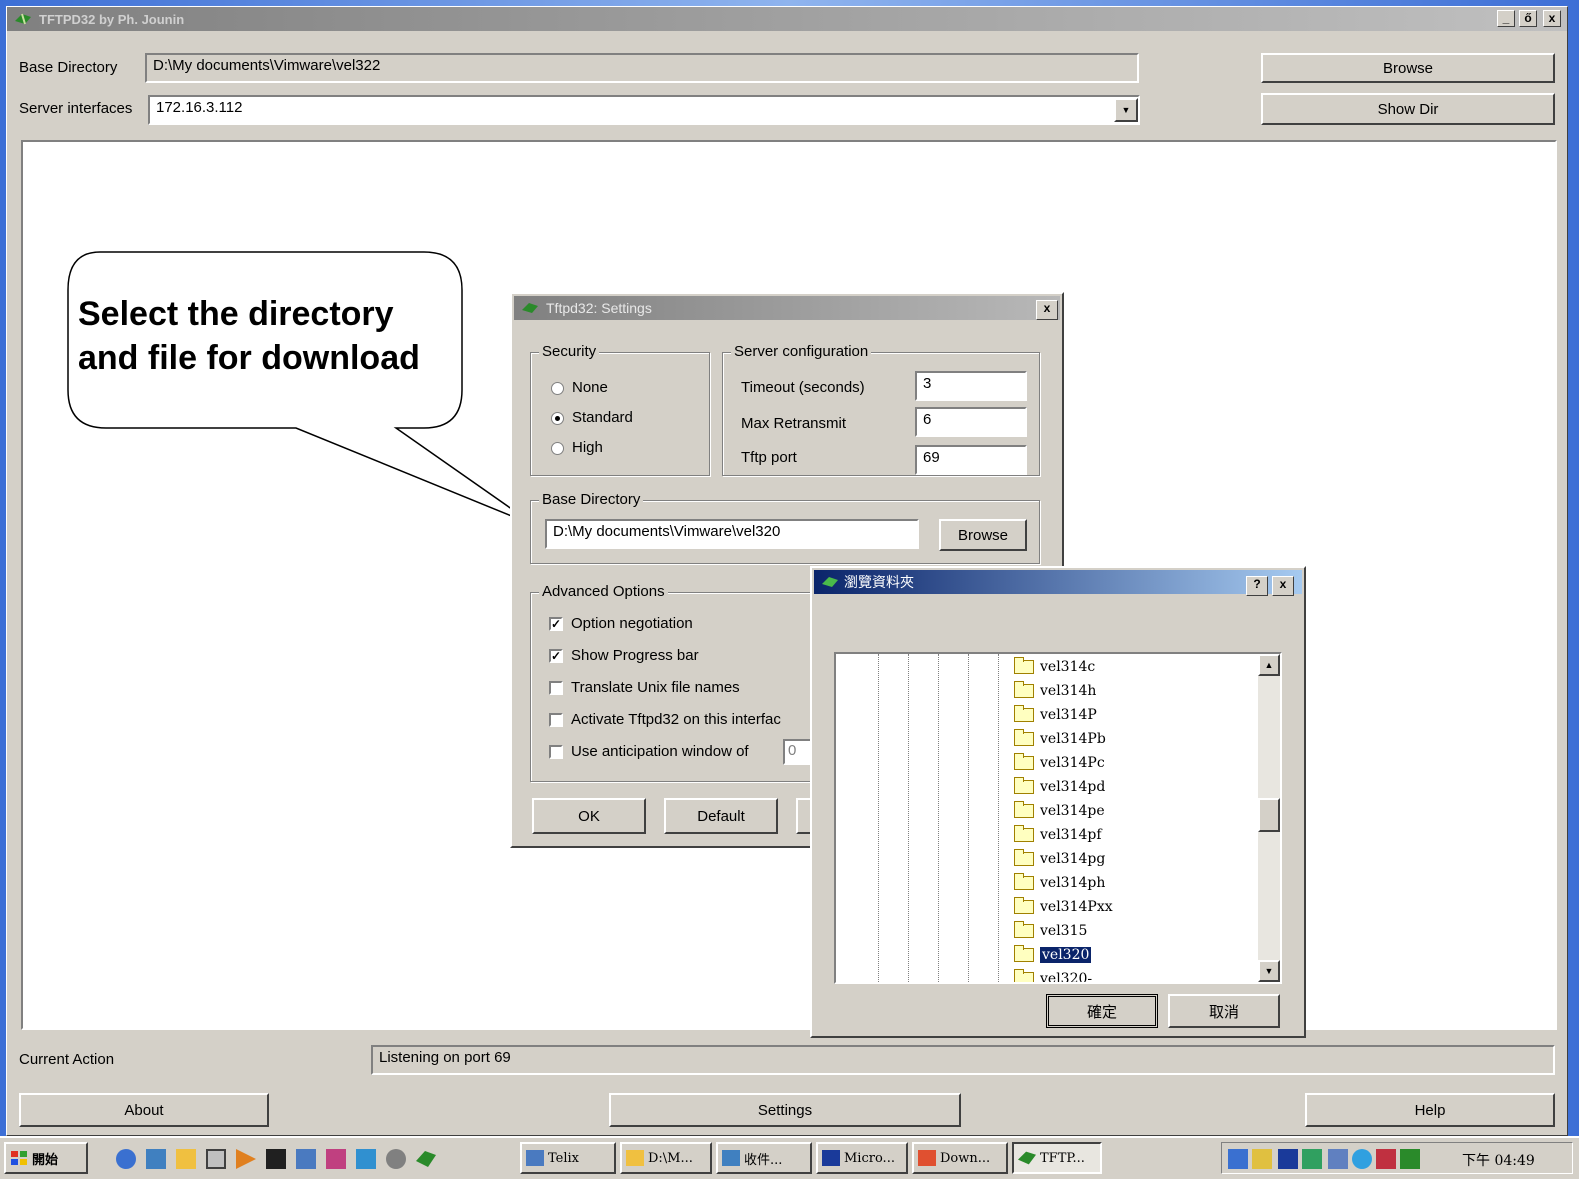 The image size is (1579, 1179). Describe the element at coordinates (1269, 815) in the screenshot. I see `scroll-thumb` at that location.